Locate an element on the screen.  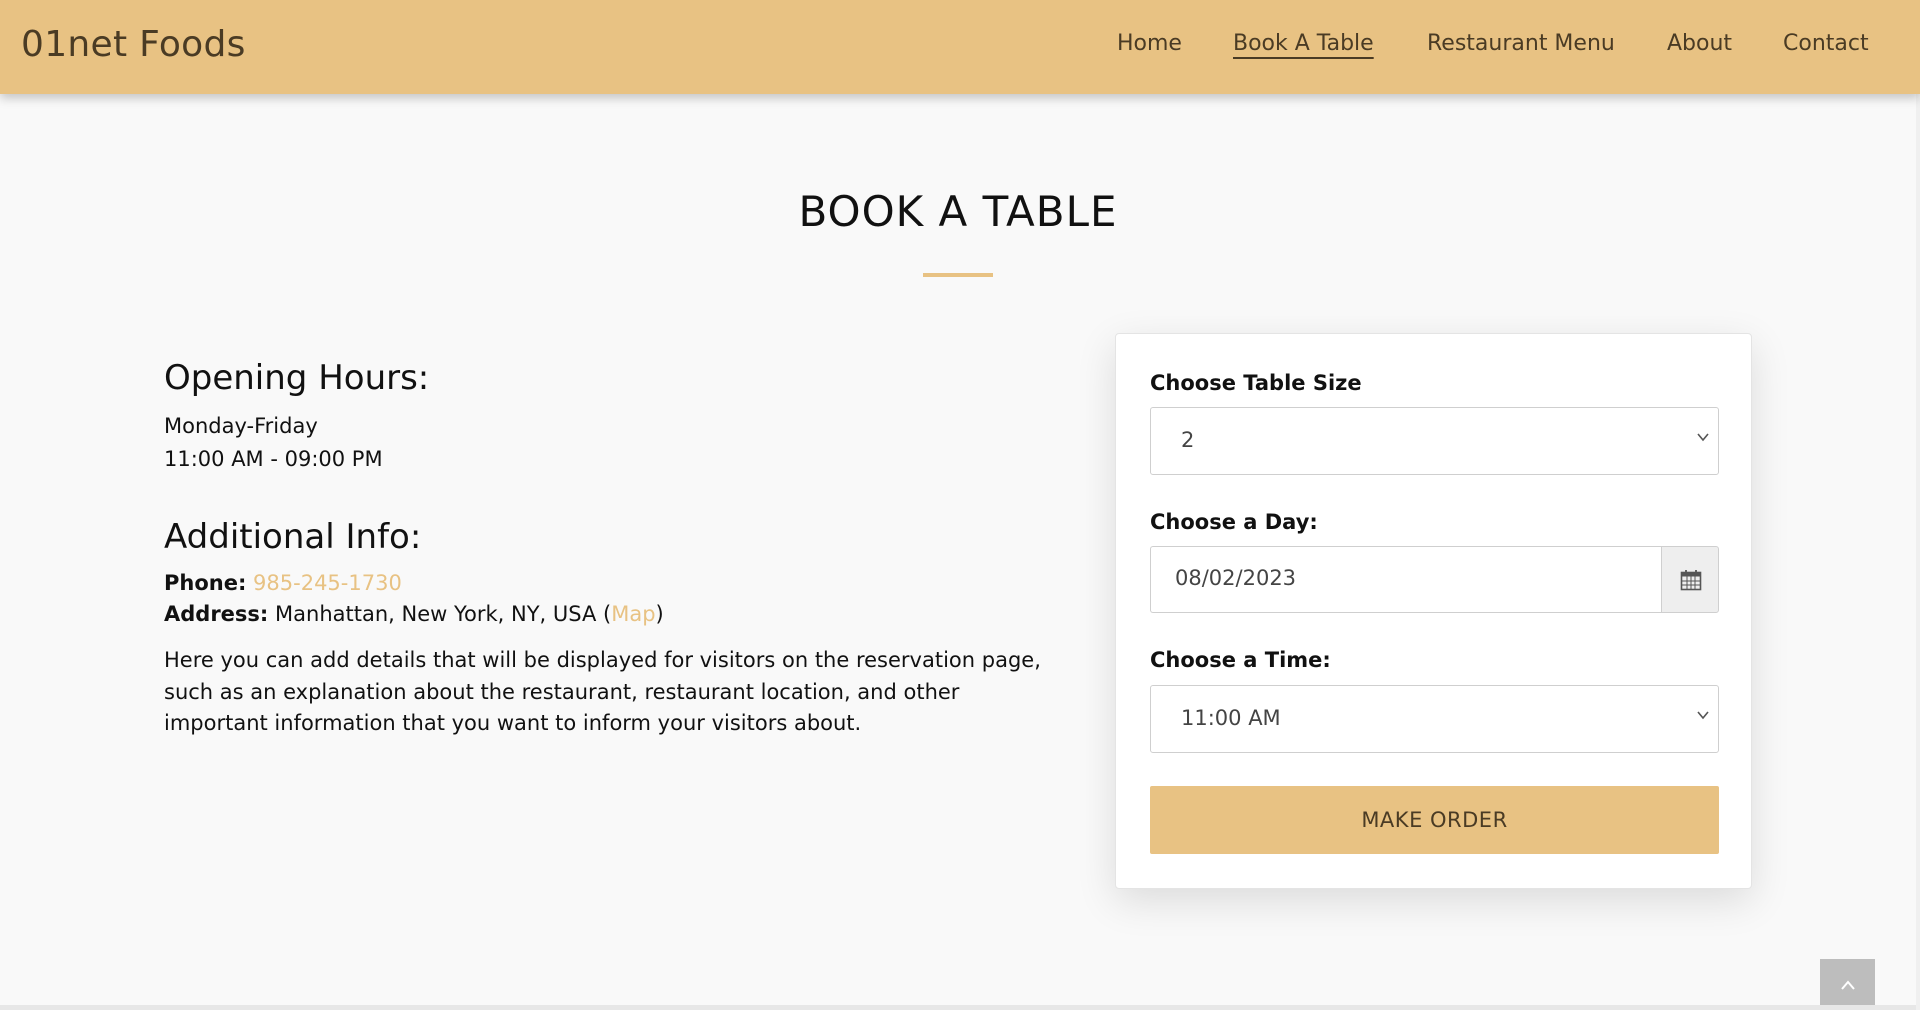
table-size-label: Choose Table Size is located at coordinates (1256, 383).